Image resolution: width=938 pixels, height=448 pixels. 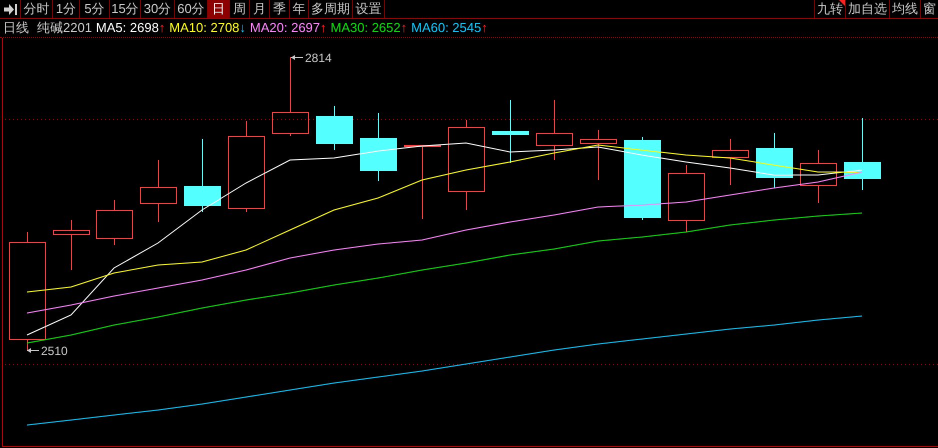 What do you see at coordinates (10, 9) in the screenshot?
I see `arrow-into-bar-icon` at bounding box center [10, 9].